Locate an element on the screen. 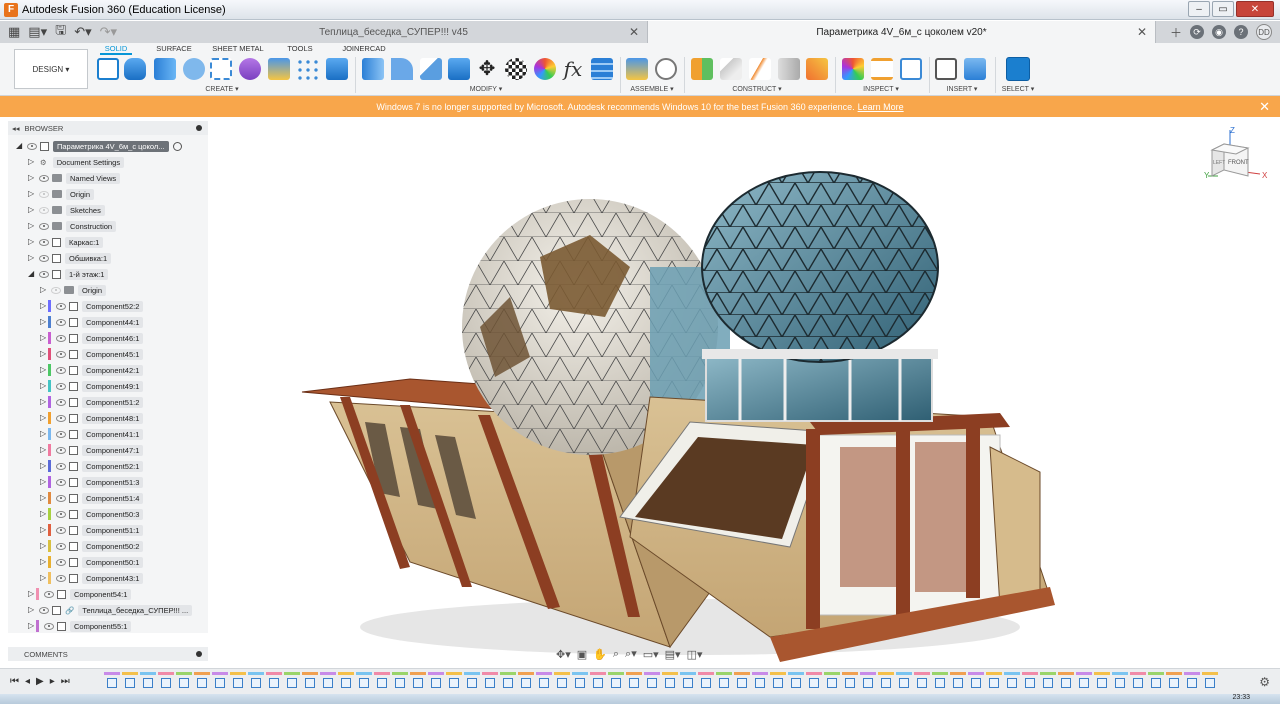 This screenshot has height=704, width=1280. browser-tree-item: ▷ Component50:1 is located at coordinates (92, 562).